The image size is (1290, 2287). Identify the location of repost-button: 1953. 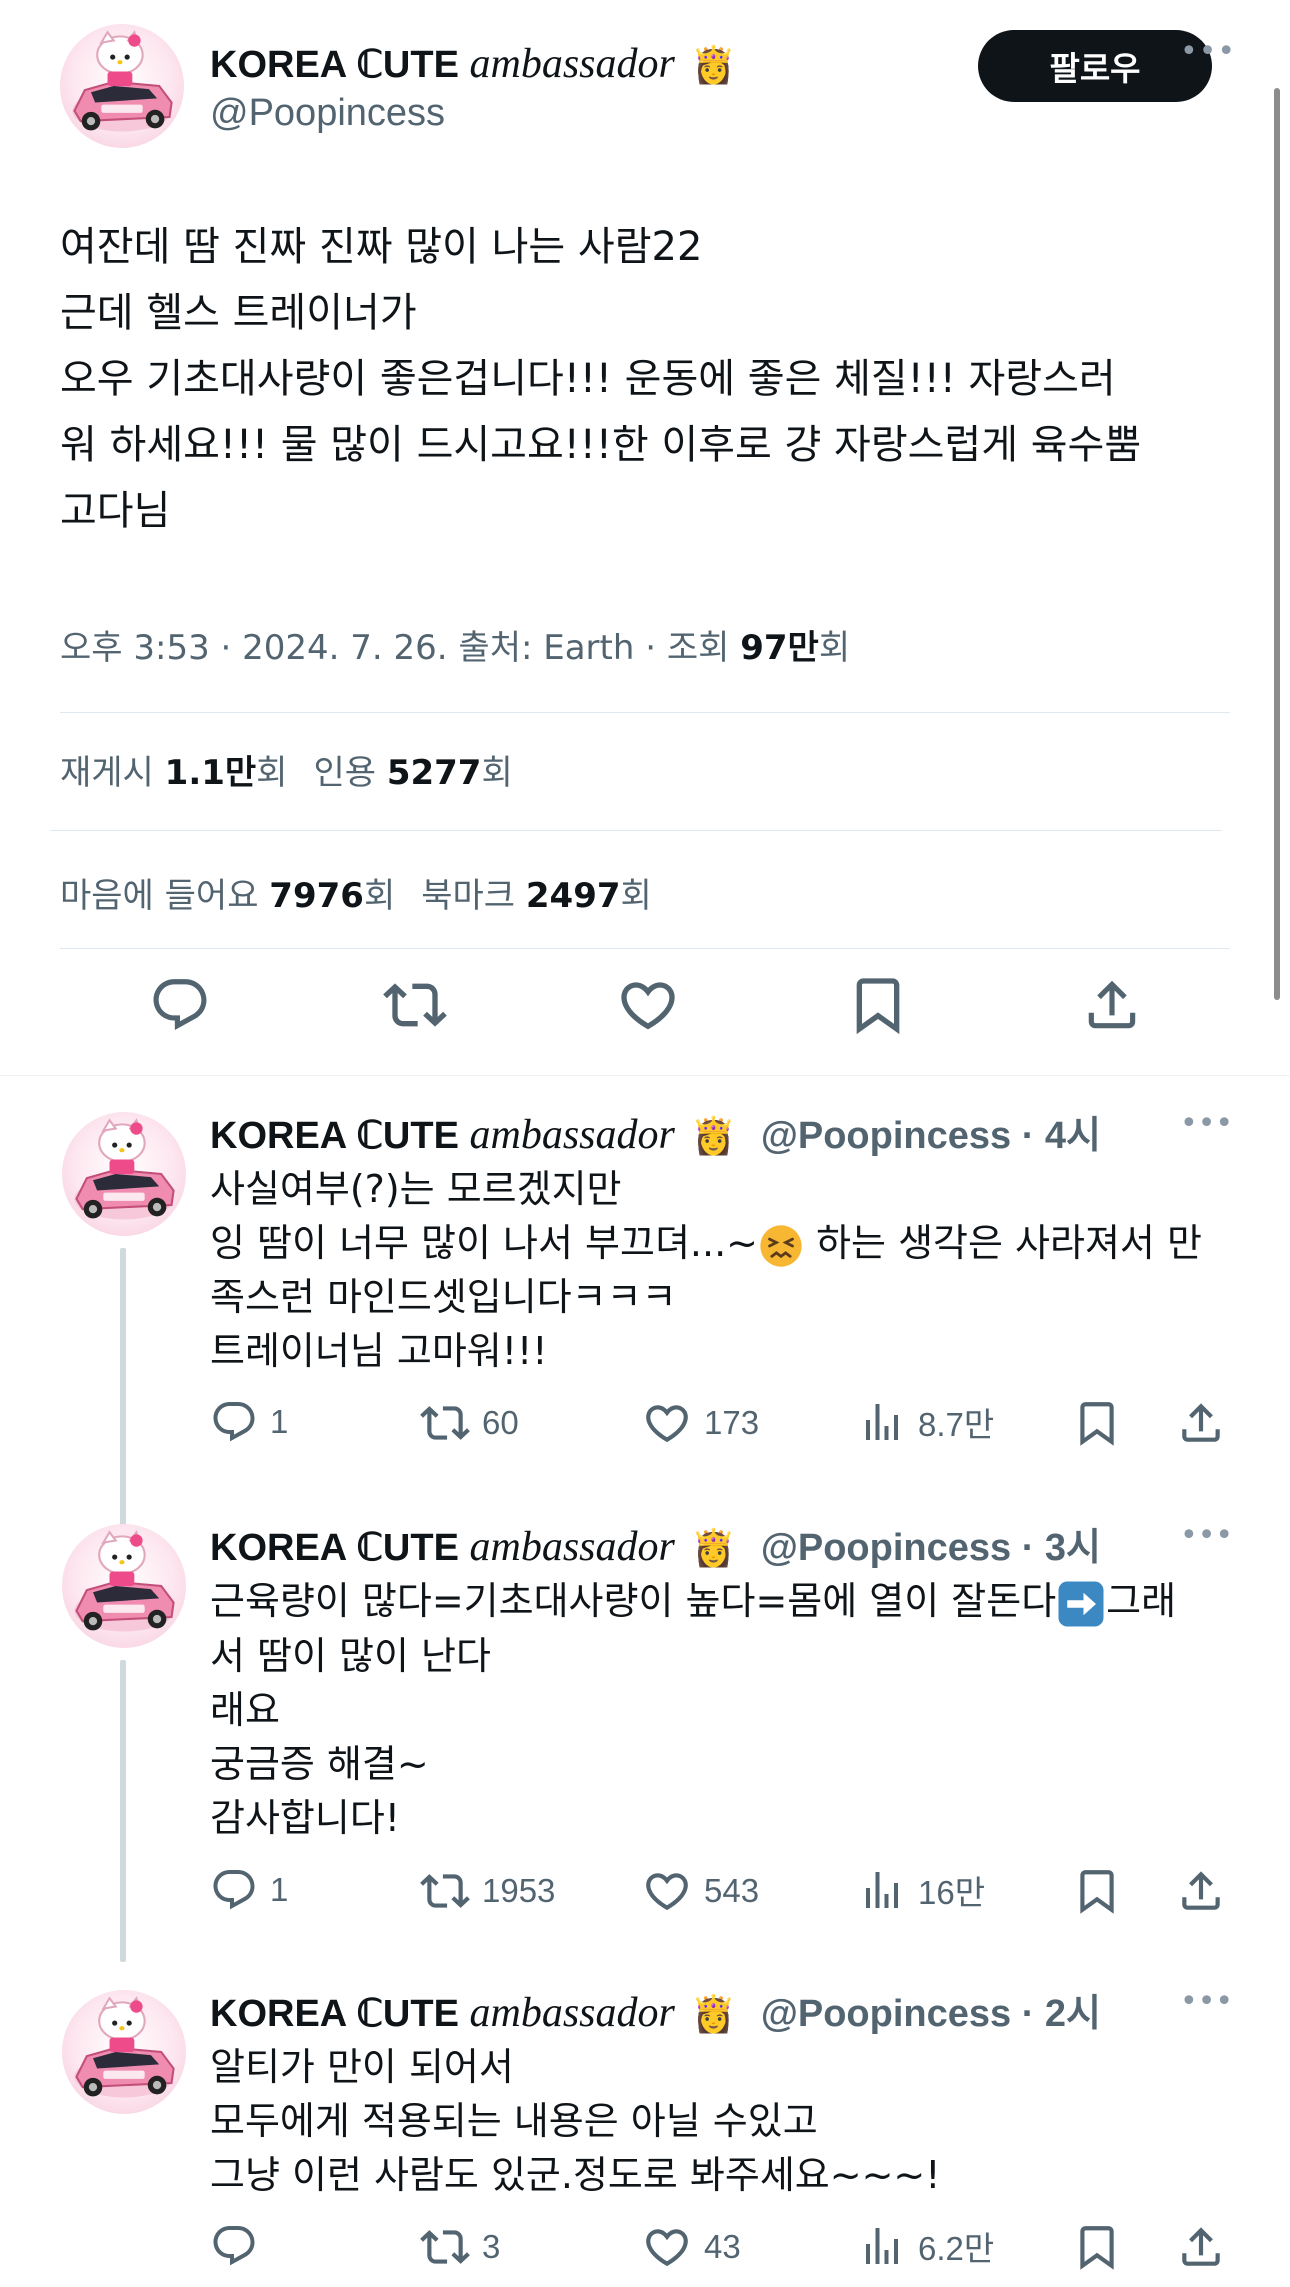
(487, 1891).